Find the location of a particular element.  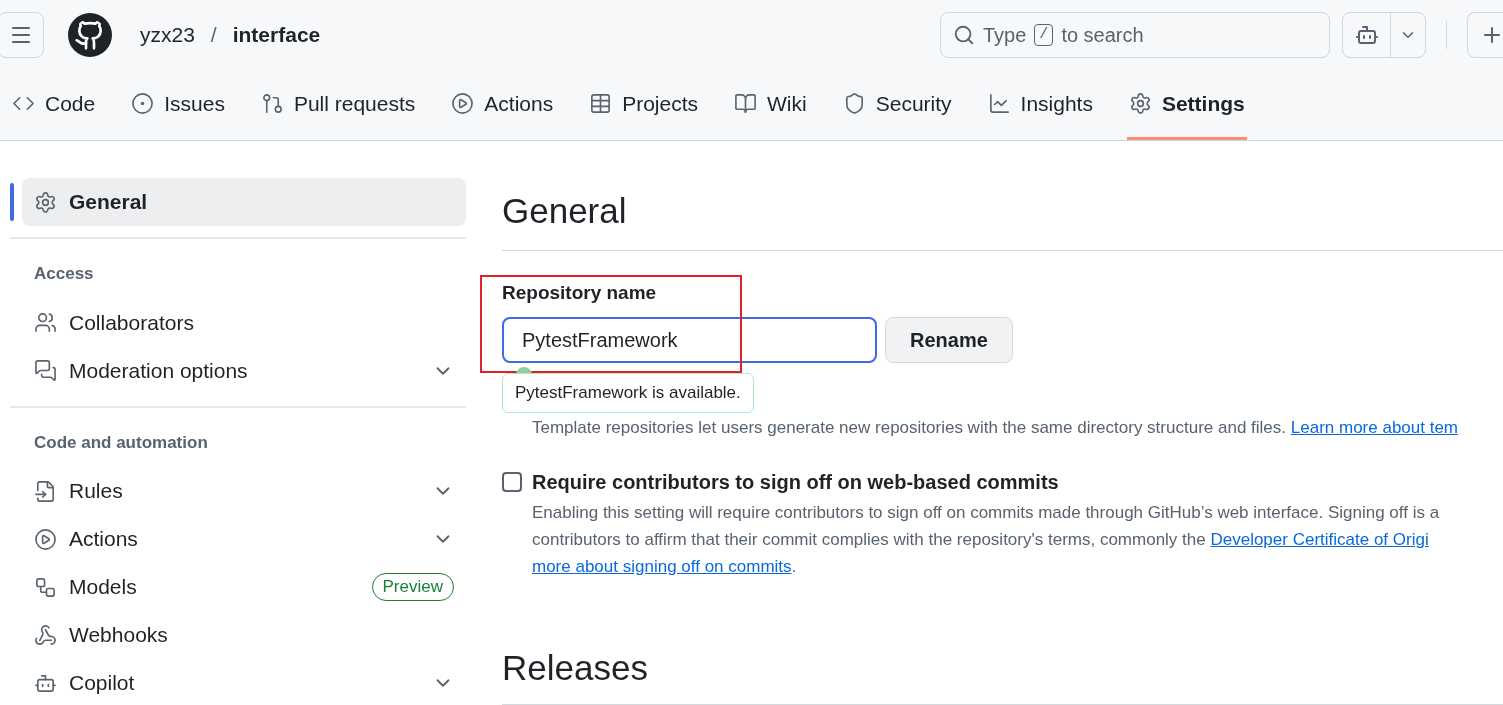

branching-icon is located at coordinates (45, 587).